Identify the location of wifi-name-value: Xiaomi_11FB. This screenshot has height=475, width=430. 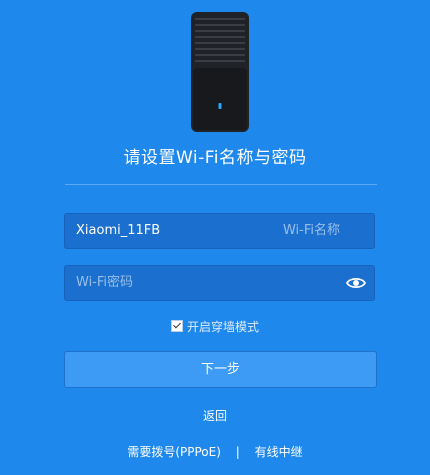
(118, 230).